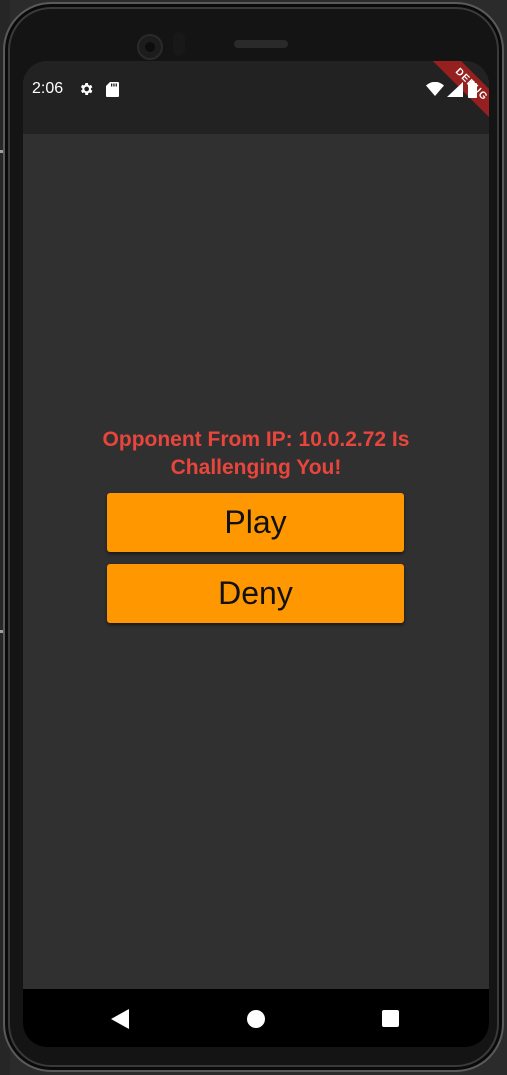  I want to click on gear-icon, so click(86, 89).